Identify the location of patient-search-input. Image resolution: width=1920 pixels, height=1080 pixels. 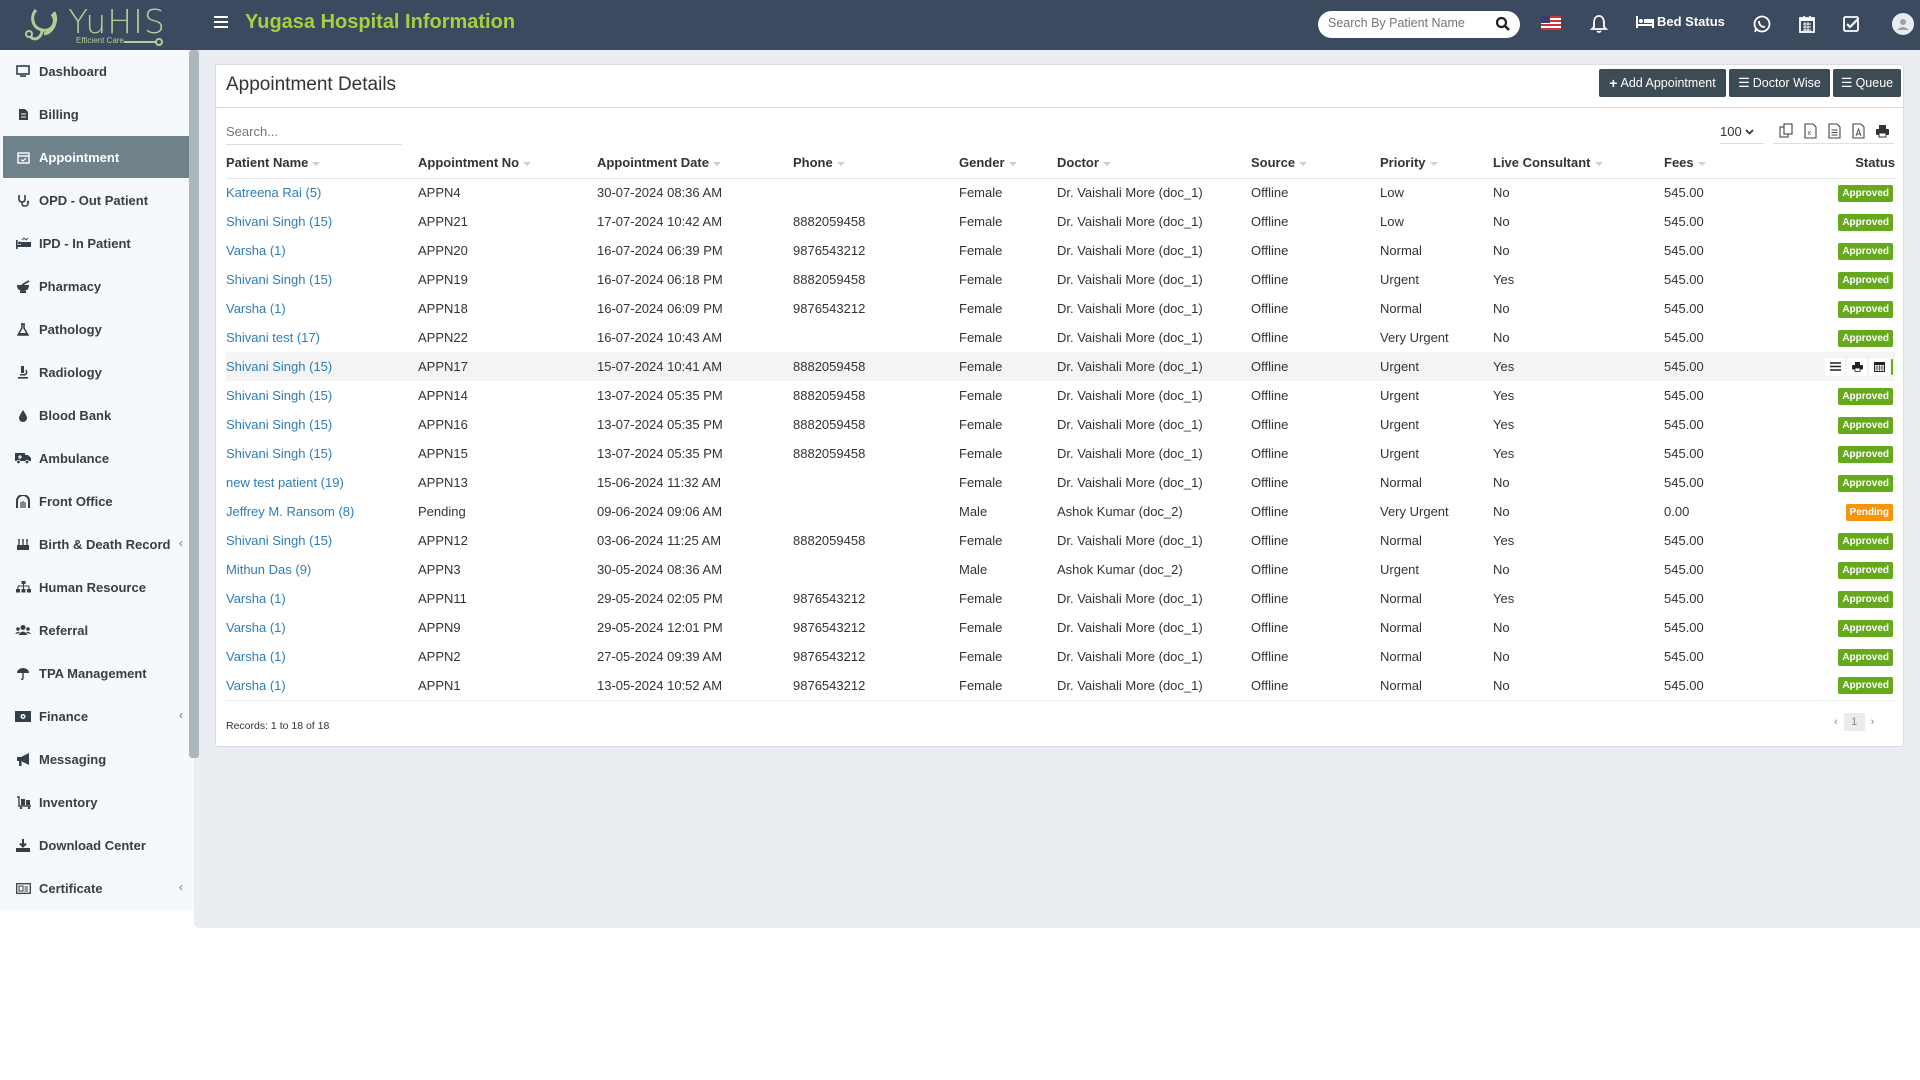
(1408, 23).